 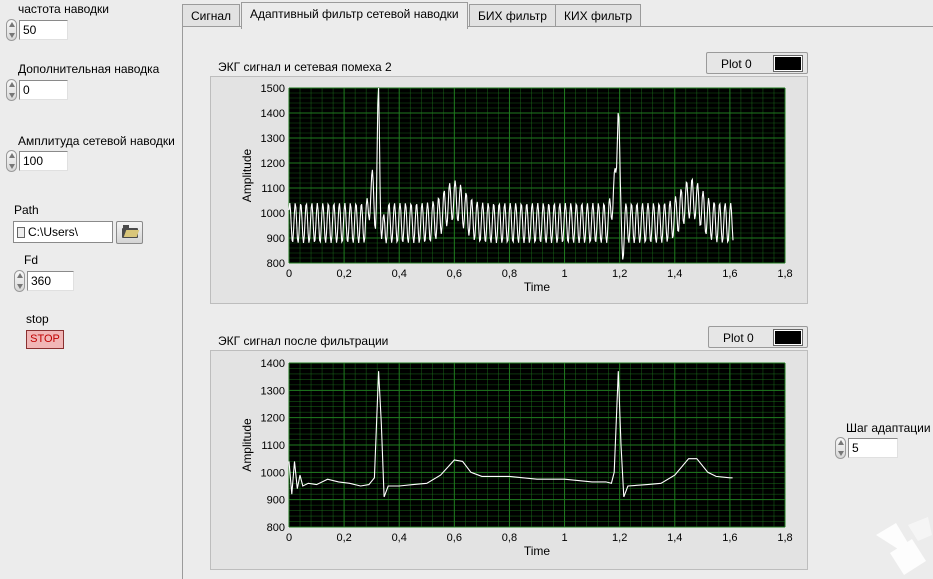 I want to click on path-field: C:\Users\, so click(x=63, y=232).